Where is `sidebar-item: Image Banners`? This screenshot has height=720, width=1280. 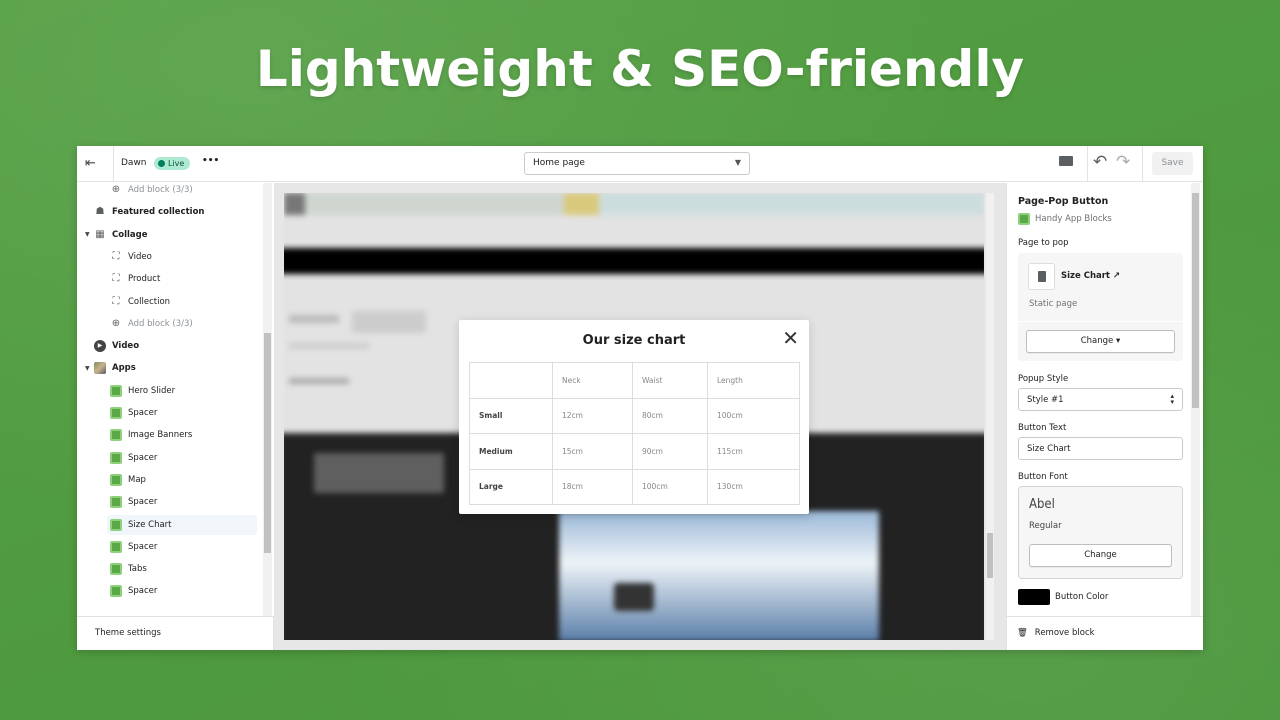 sidebar-item: Image Banners is located at coordinates (167, 435).